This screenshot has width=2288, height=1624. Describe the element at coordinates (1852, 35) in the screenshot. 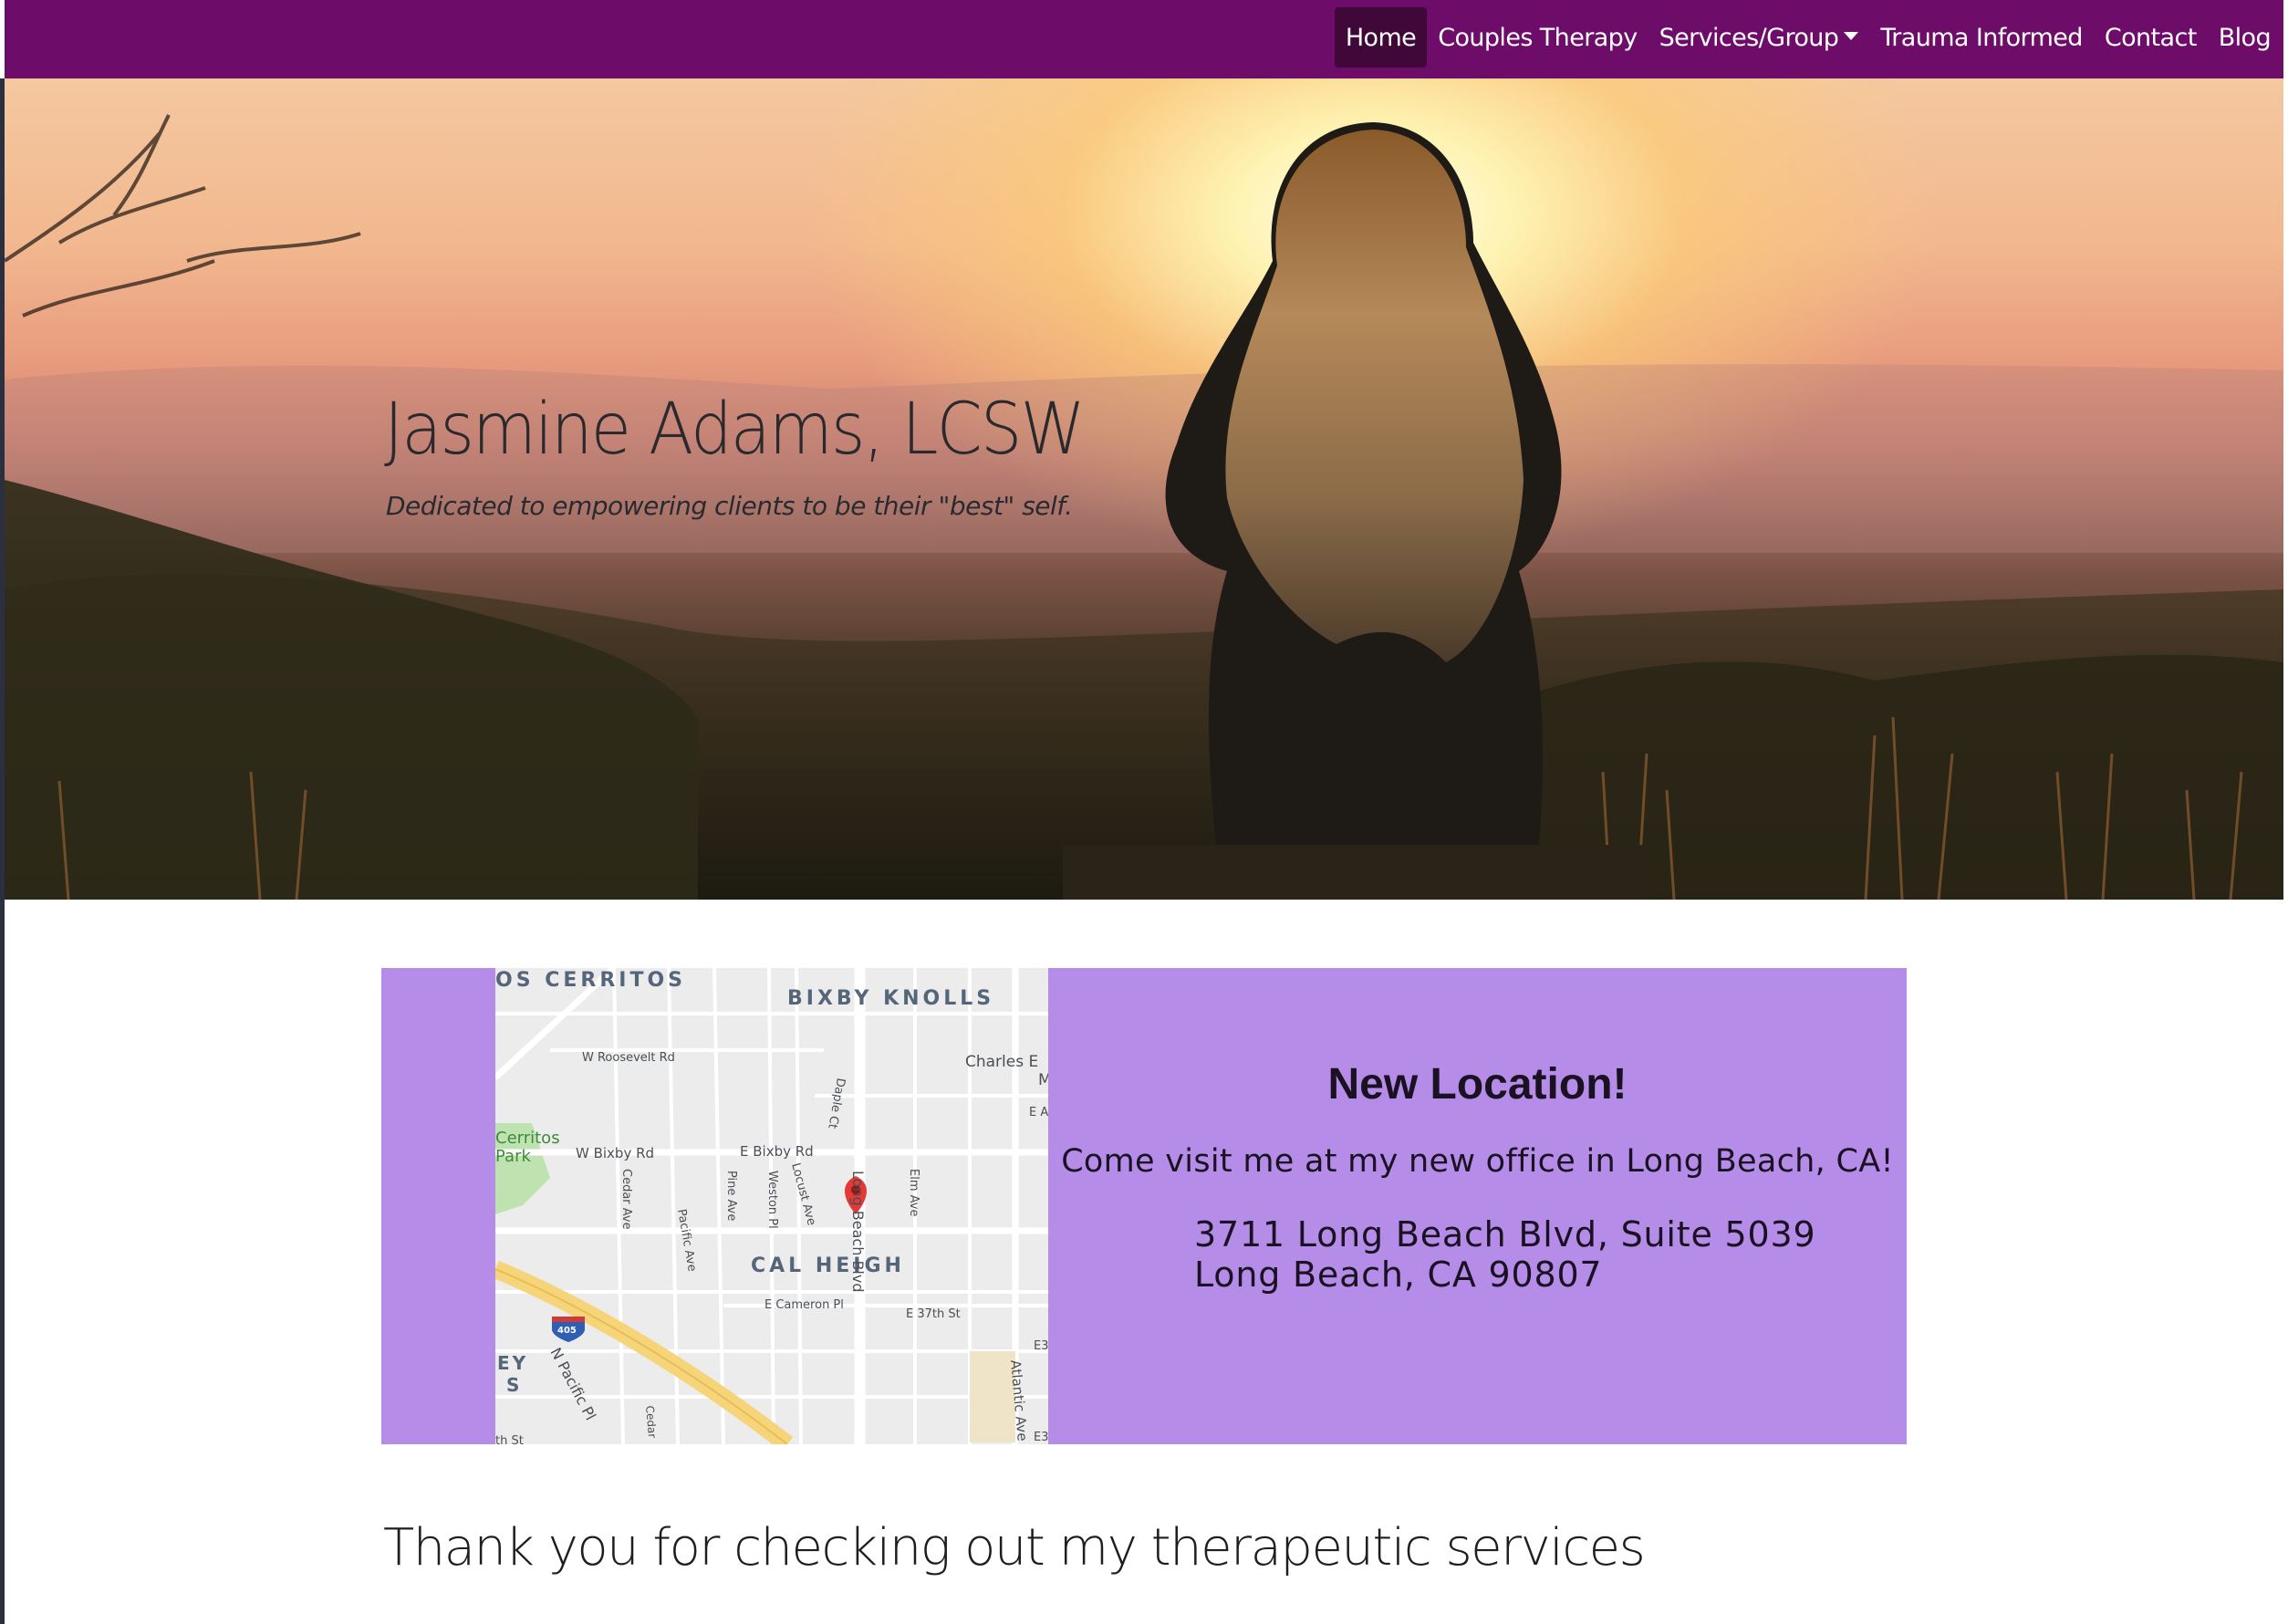

I see `caret-down-icon` at that location.